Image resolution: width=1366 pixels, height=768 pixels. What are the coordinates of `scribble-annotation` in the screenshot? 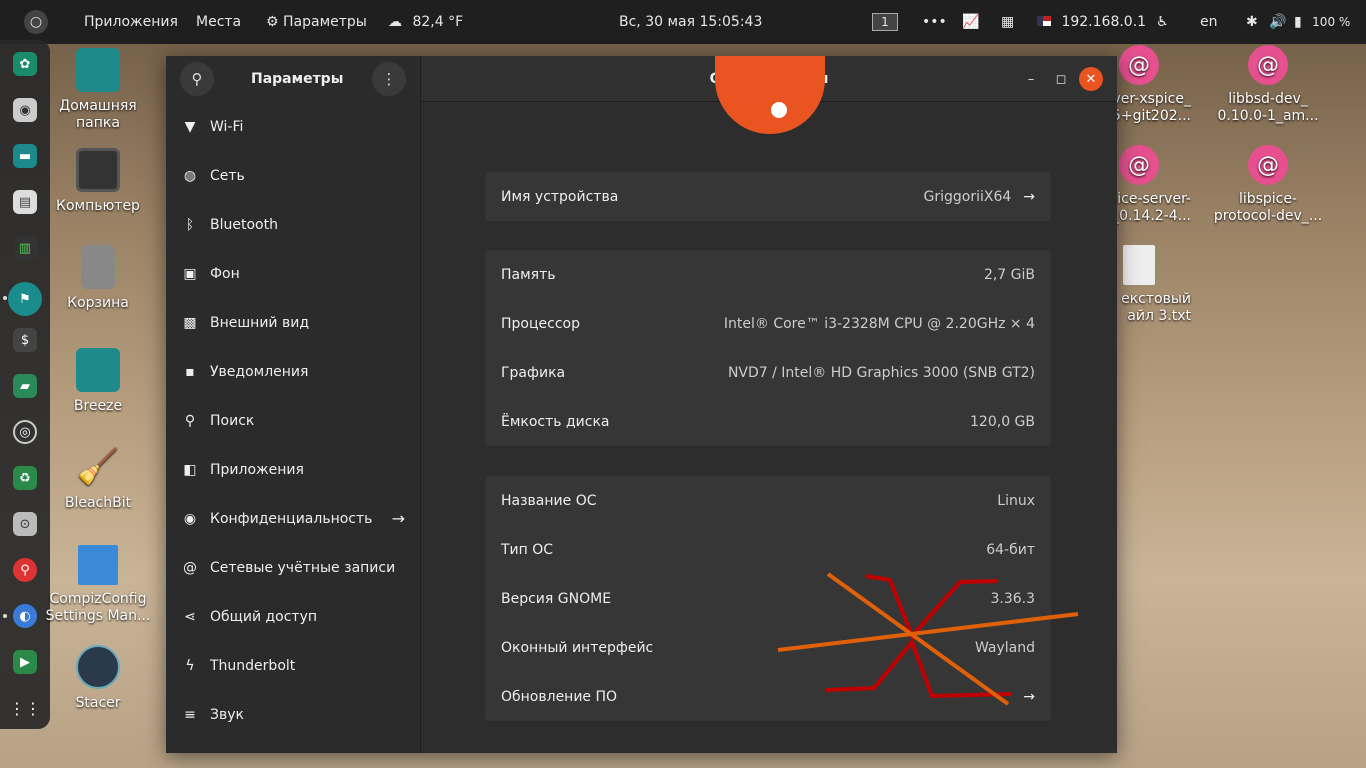 It's located at (928, 639).